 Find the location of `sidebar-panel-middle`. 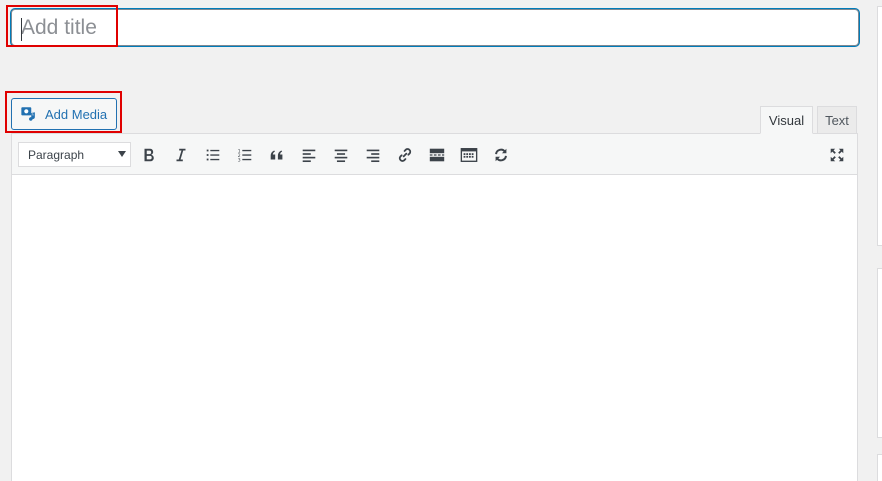

sidebar-panel-middle is located at coordinates (879, 353).